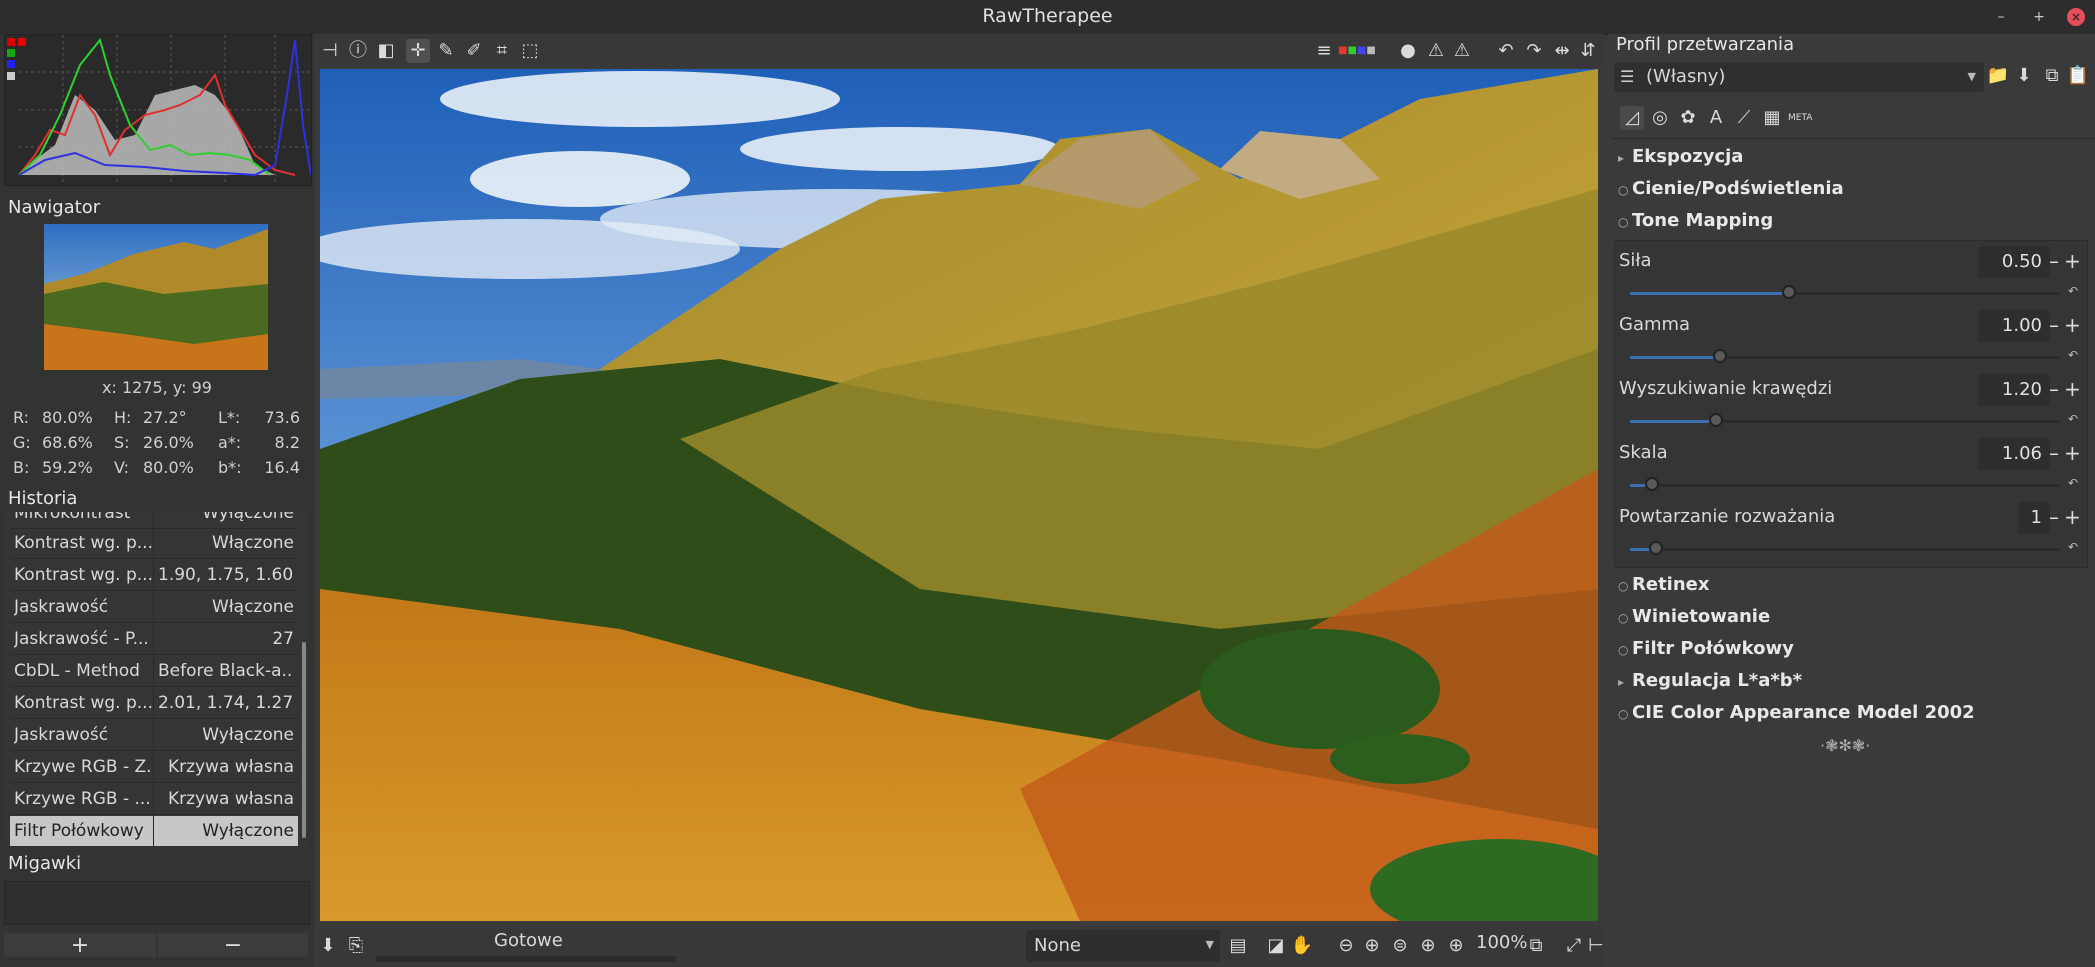  What do you see at coordinates (358, 51) in the screenshot?
I see `info-icon: ⓘ` at bounding box center [358, 51].